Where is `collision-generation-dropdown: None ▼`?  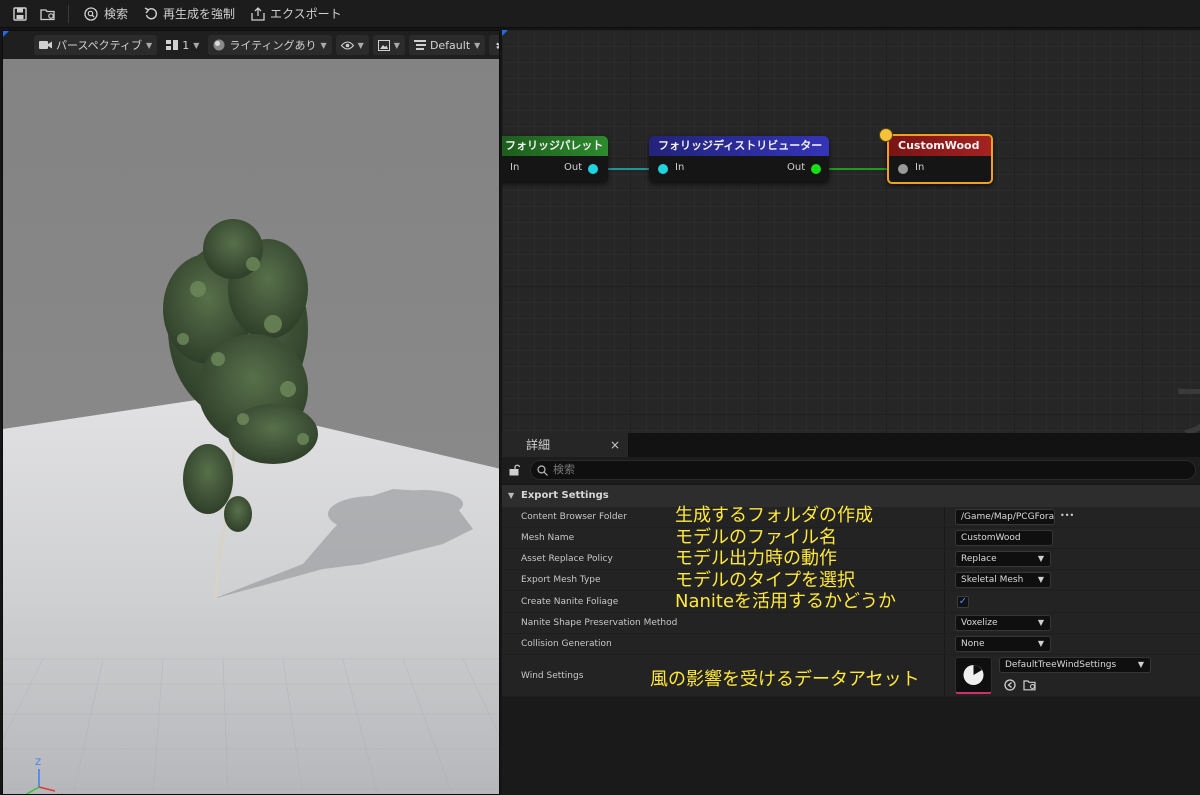 collision-generation-dropdown: None ▼ is located at coordinates (1003, 644).